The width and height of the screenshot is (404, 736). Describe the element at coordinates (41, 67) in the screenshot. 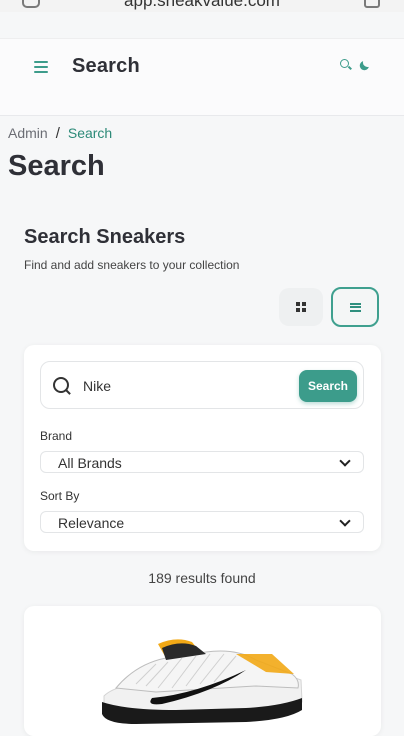

I see `hamburger-icon` at that location.